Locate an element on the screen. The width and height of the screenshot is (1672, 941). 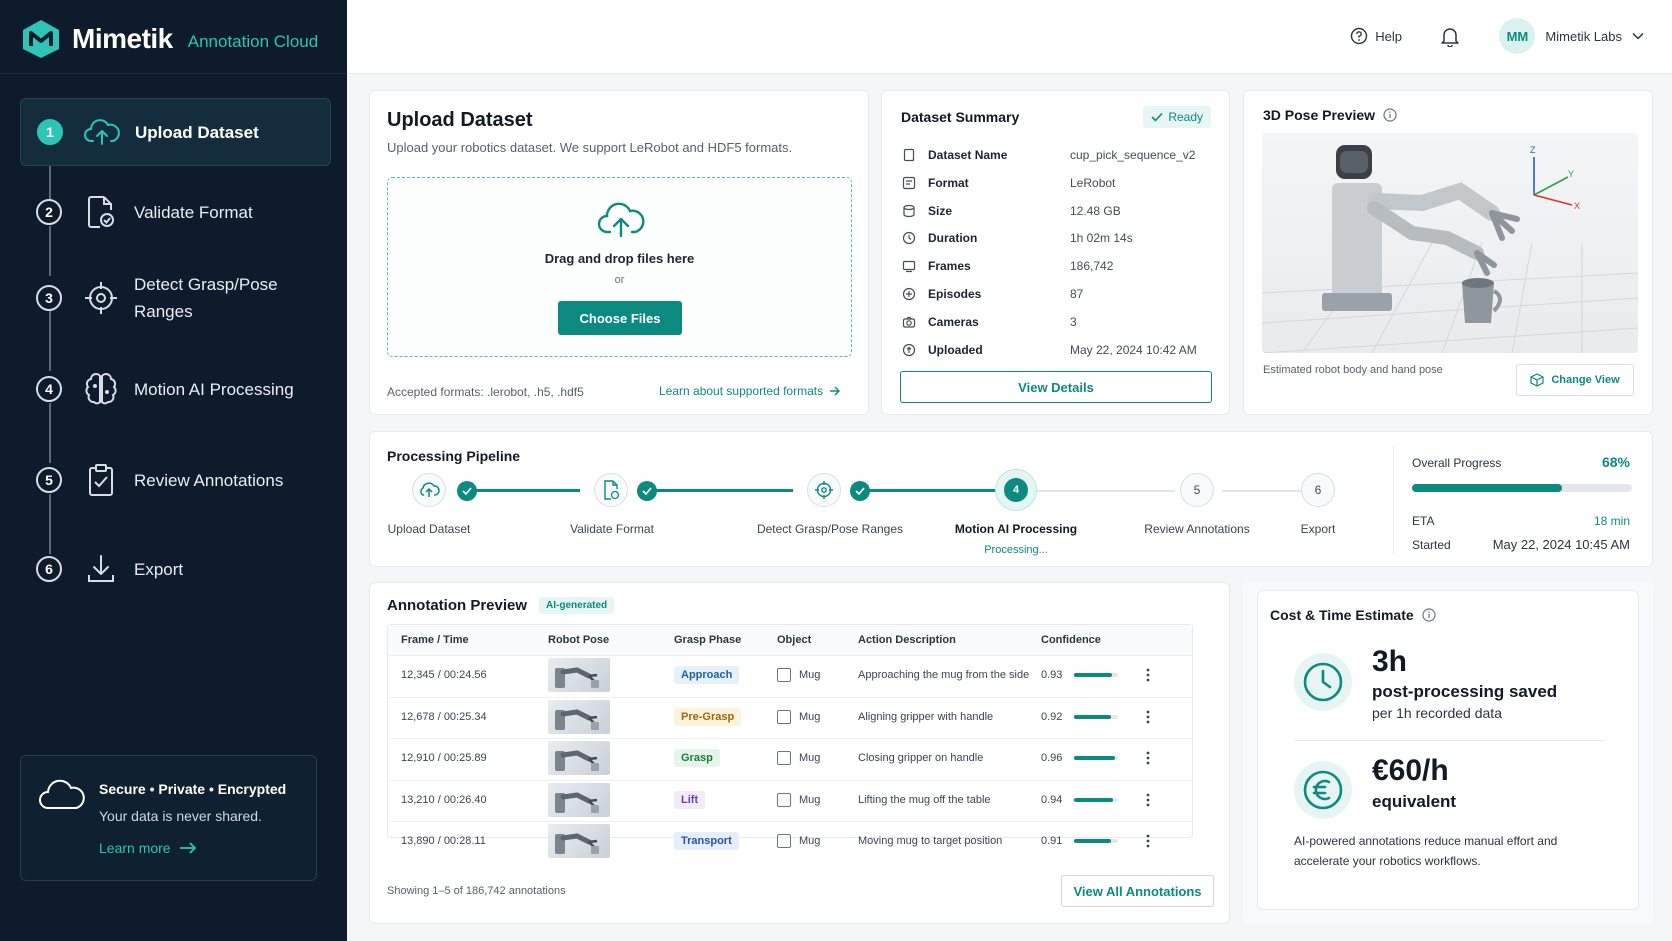
help-button: Help is located at coordinates (1376, 36).